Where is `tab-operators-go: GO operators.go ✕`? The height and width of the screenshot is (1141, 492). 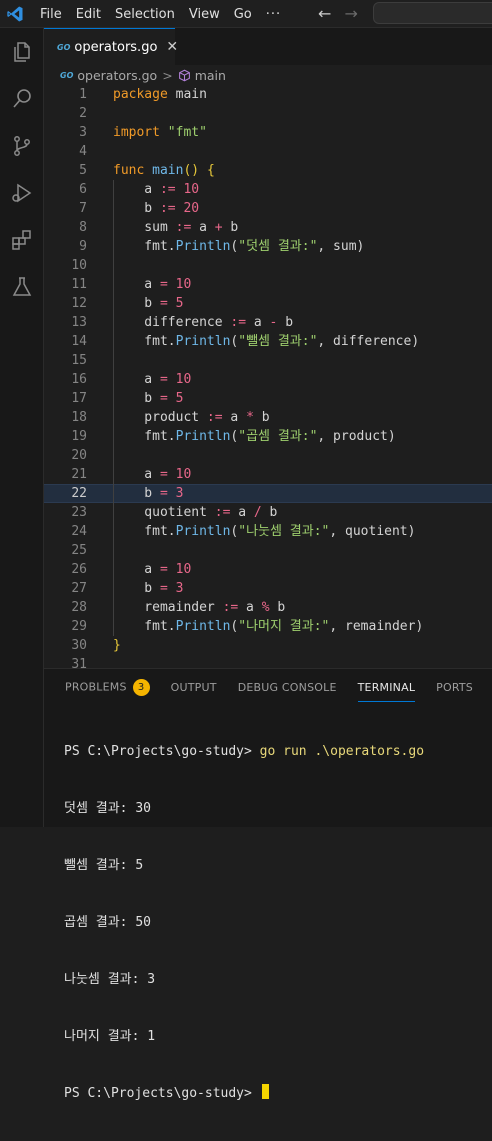 tab-operators-go: GO operators.go ✕ is located at coordinates (111, 46).